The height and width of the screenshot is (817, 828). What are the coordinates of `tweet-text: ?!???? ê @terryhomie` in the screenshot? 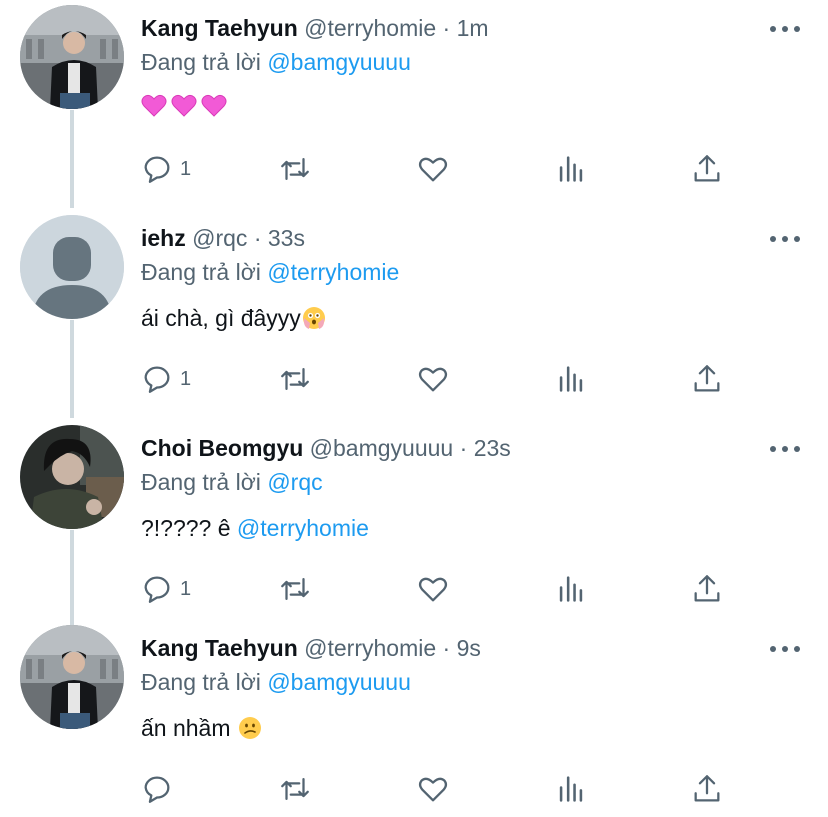 It's located at (255, 528).